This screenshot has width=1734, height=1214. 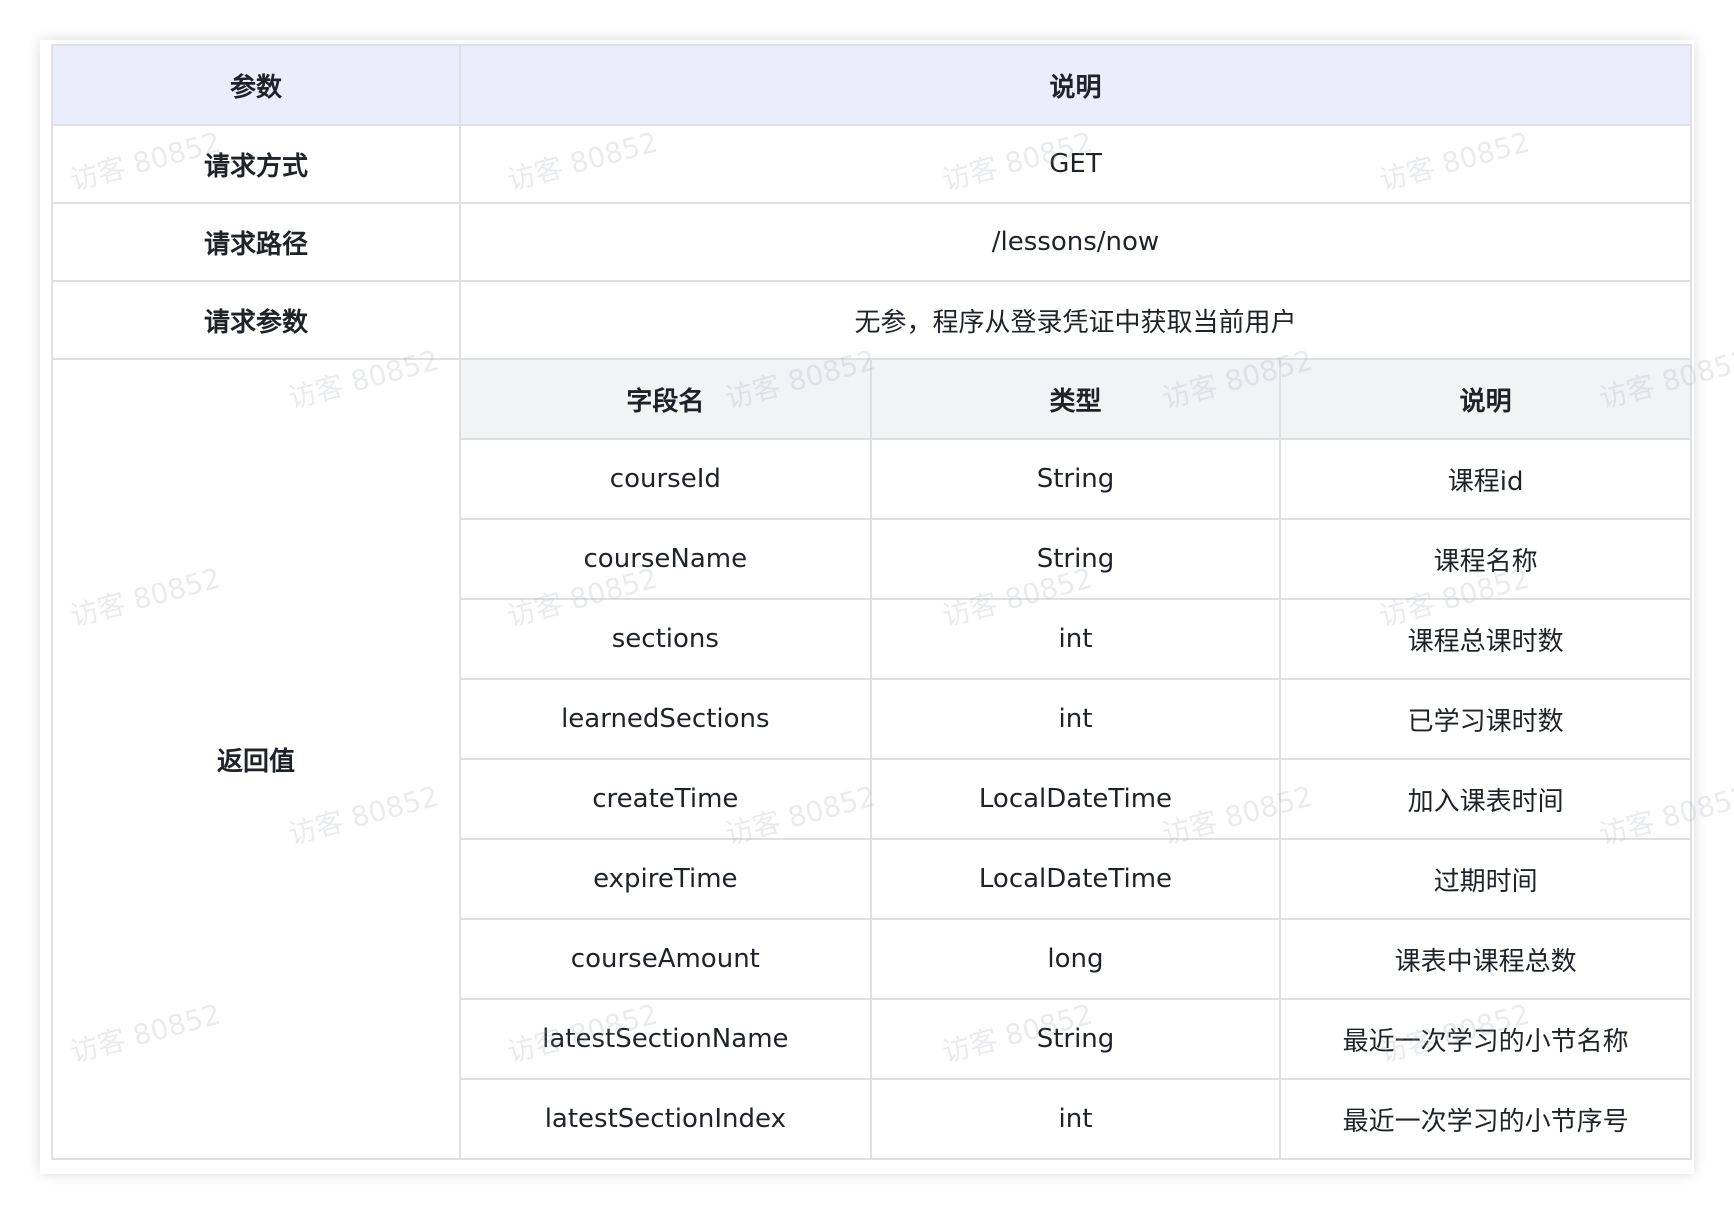 I want to click on table-row-request-params: 请求参数 无参，程序从登录凭证中获取当前用户, so click(x=871, y=320).